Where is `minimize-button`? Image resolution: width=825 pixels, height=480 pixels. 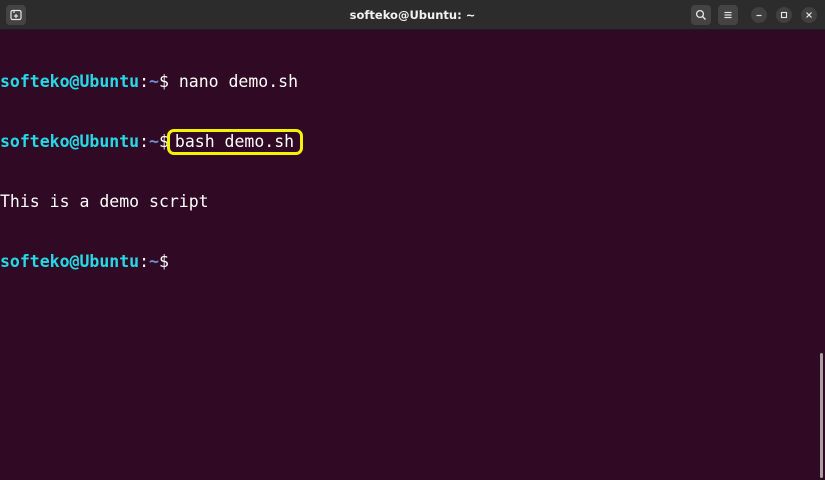
minimize-button is located at coordinates (759, 15).